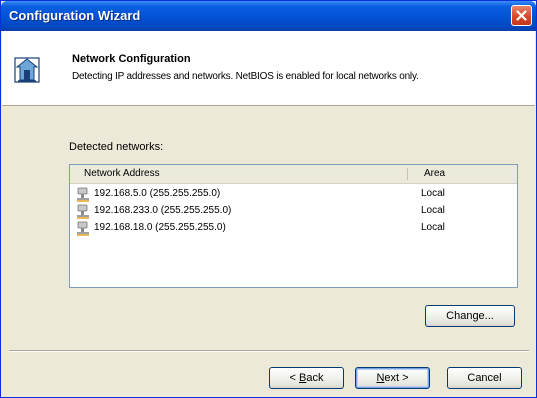 Image resolution: width=537 pixels, height=398 pixels. I want to click on back-prefix: <, so click(294, 378).